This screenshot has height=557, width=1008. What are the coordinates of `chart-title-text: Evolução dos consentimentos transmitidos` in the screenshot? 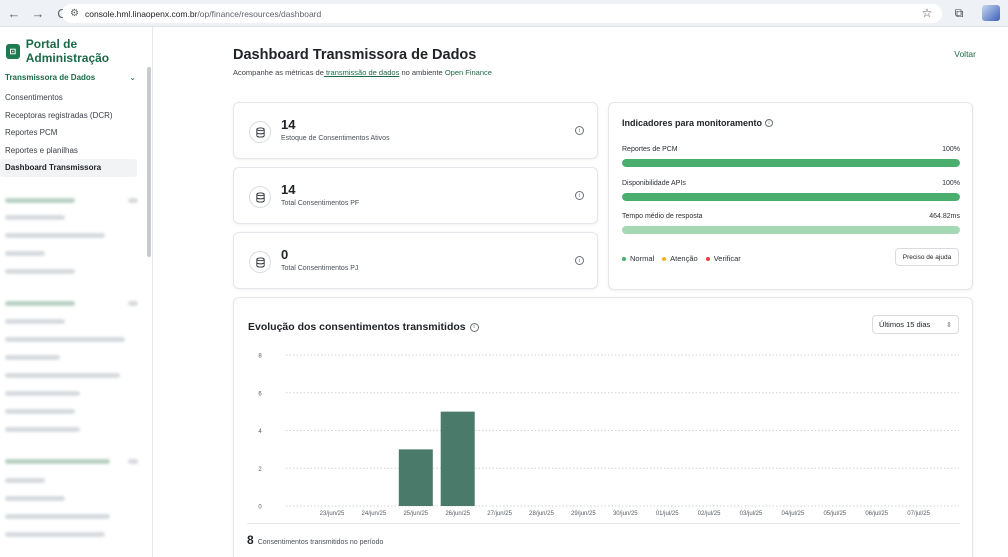 It's located at (357, 327).